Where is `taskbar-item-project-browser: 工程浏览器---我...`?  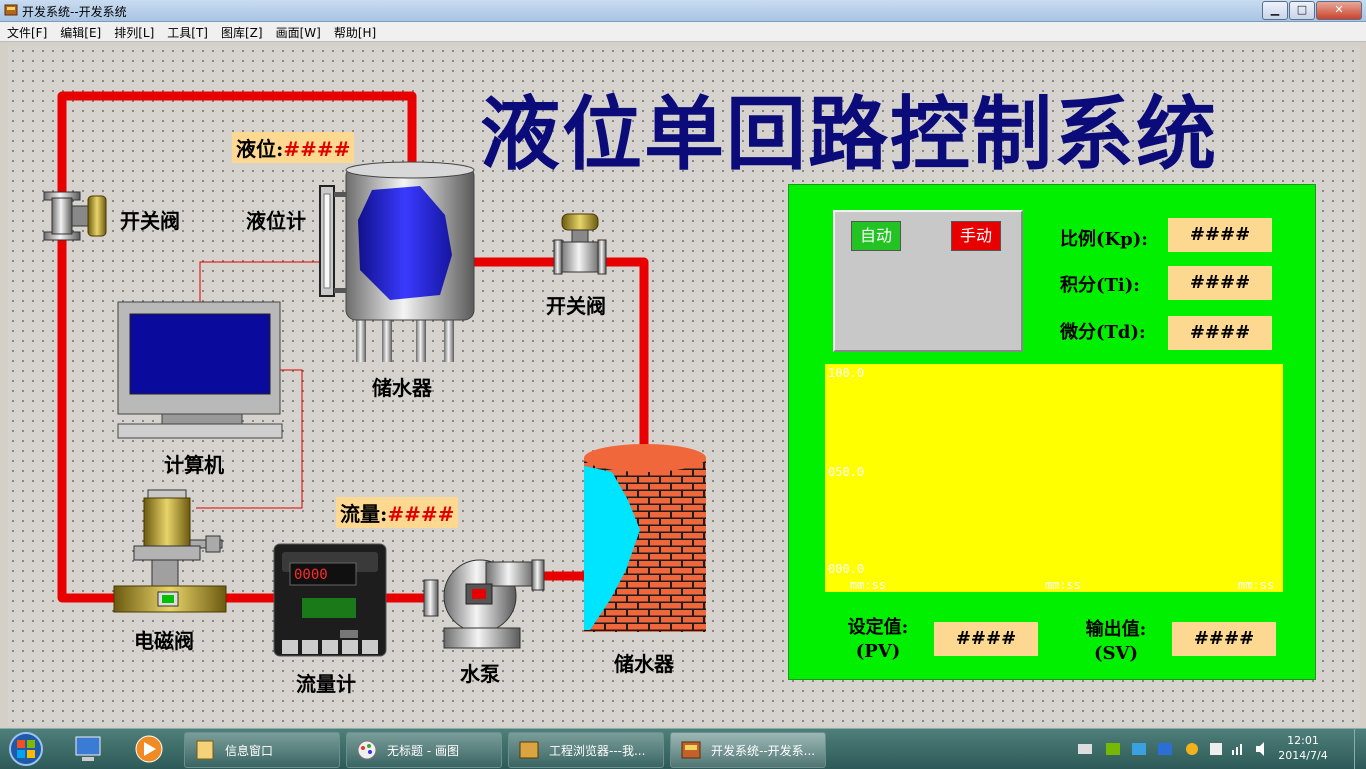 taskbar-item-project-browser: 工程浏览器---我... is located at coordinates (586, 750).